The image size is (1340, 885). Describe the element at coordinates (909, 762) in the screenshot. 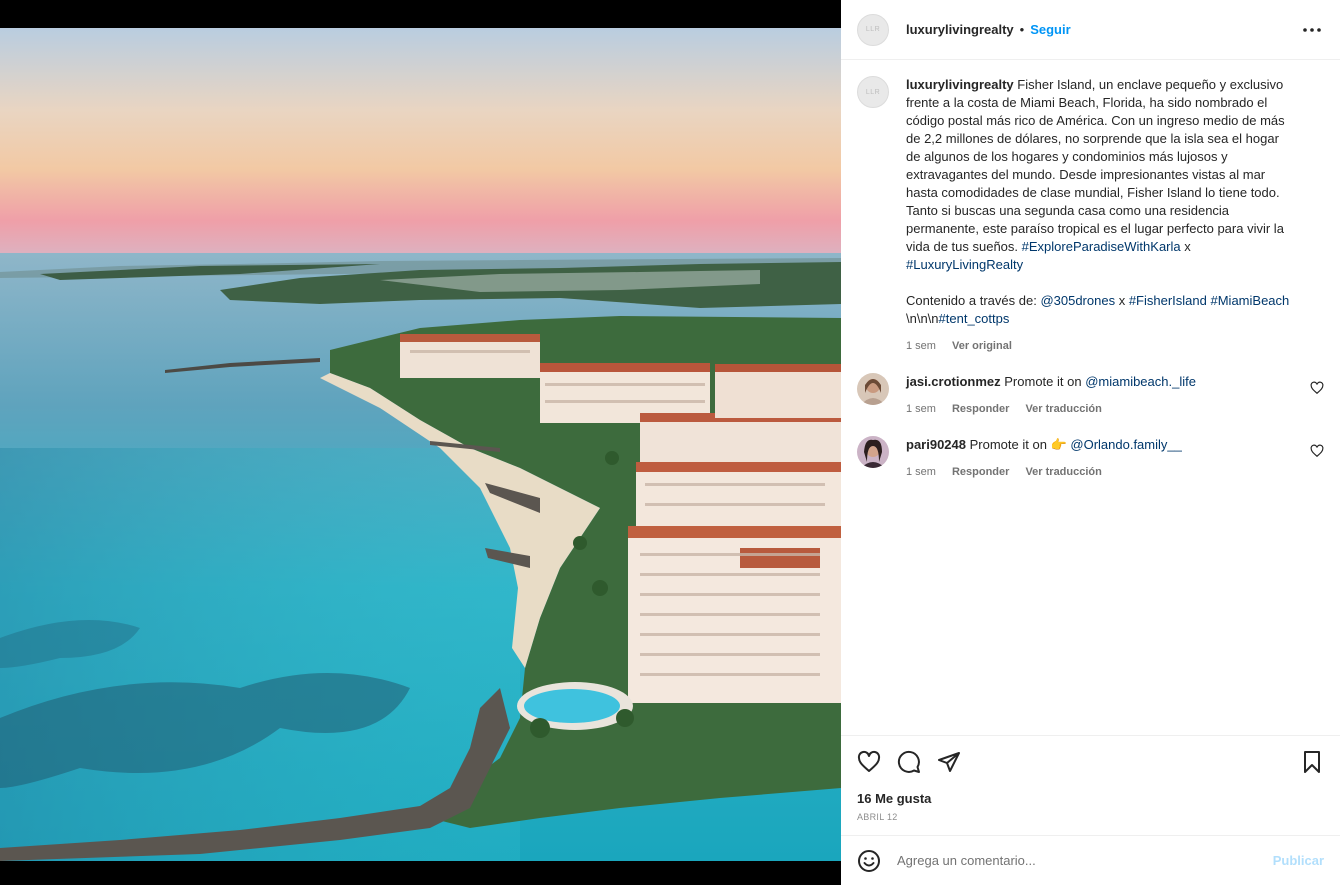

I see `comment-icon` at that location.